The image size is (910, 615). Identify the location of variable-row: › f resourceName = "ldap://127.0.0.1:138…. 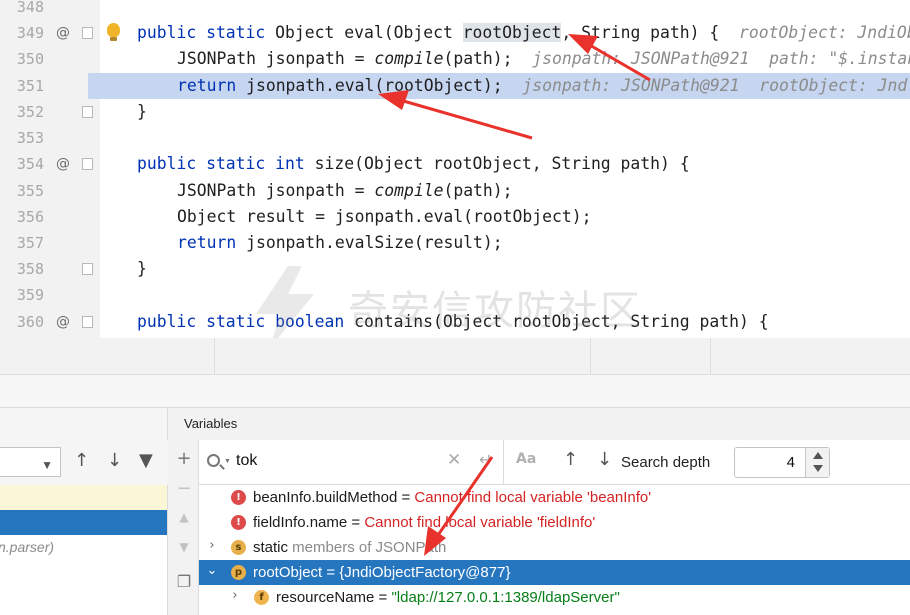
(554, 597).